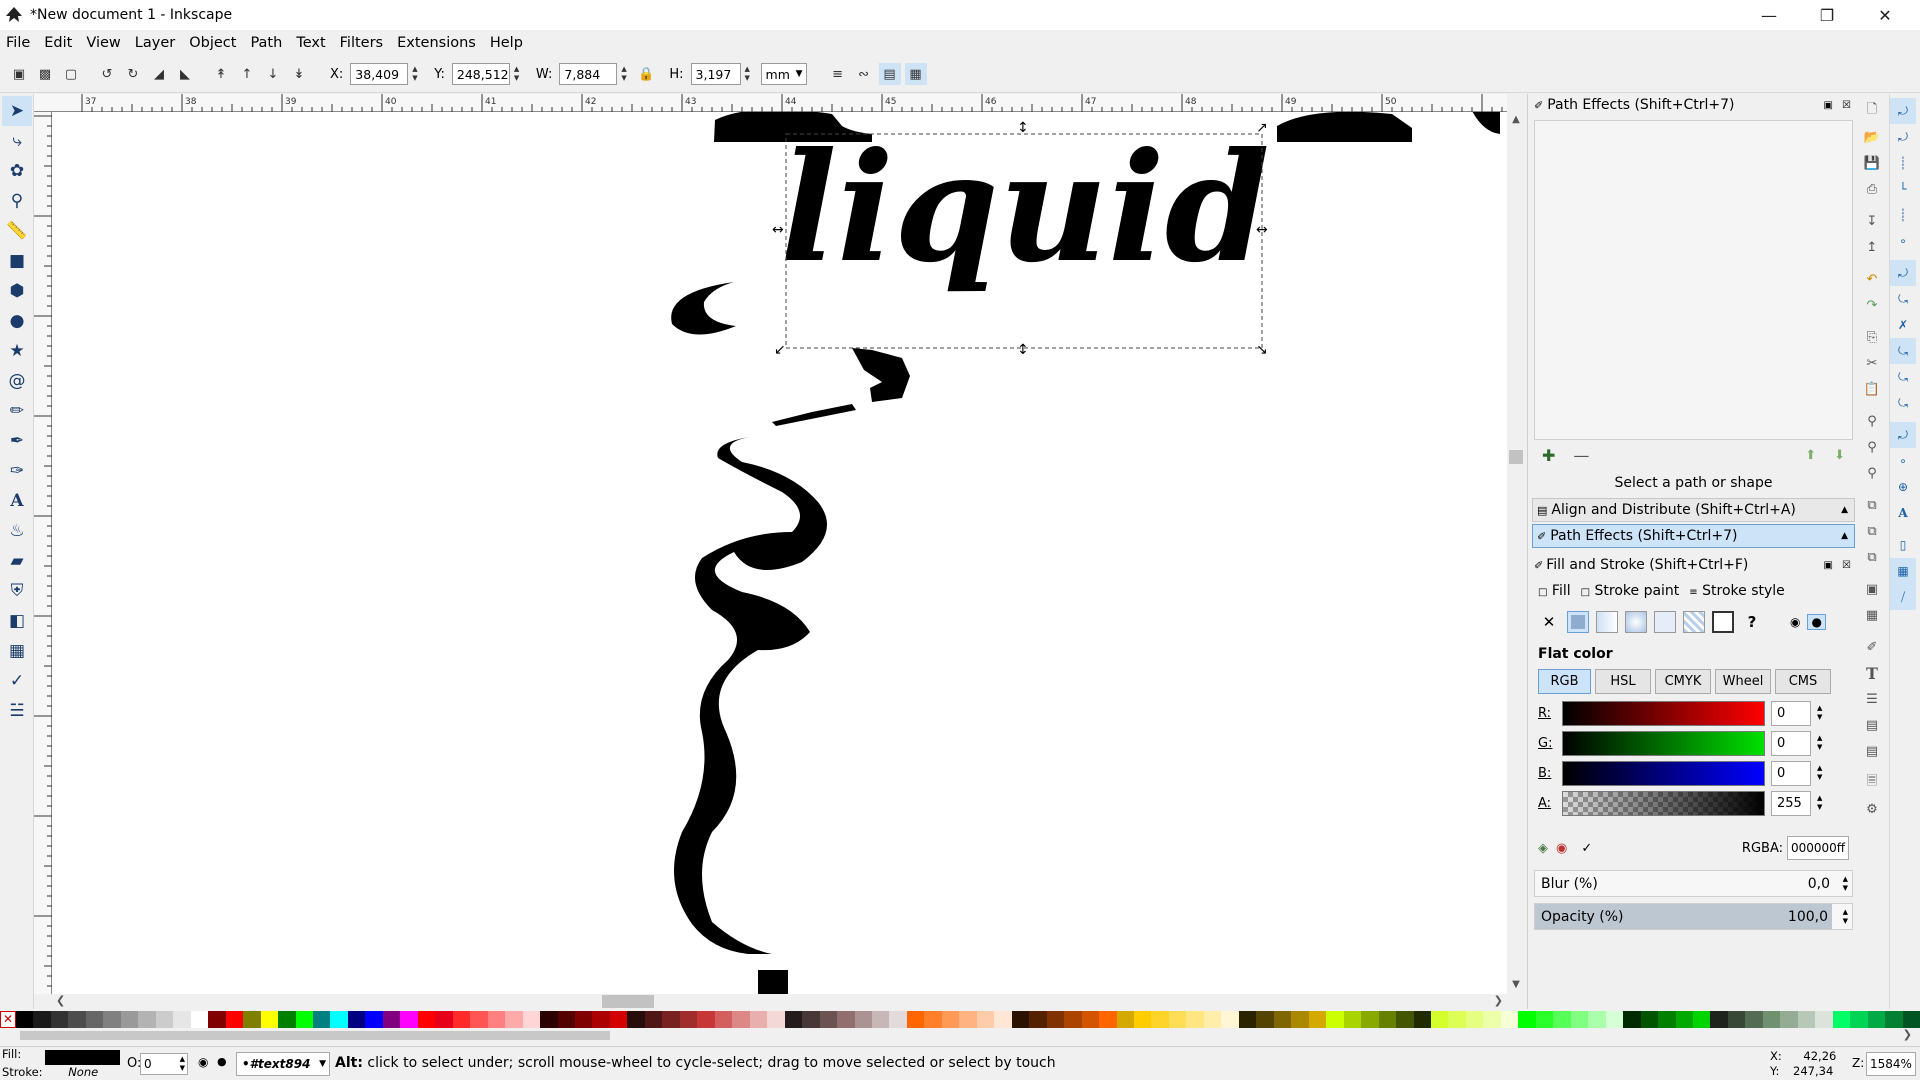 Image resolution: width=1920 pixels, height=1080 pixels. What do you see at coordinates (1872, 783) in the screenshot?
I see `document-properties-icon: 🗏` at bounding box center [1872, 783].